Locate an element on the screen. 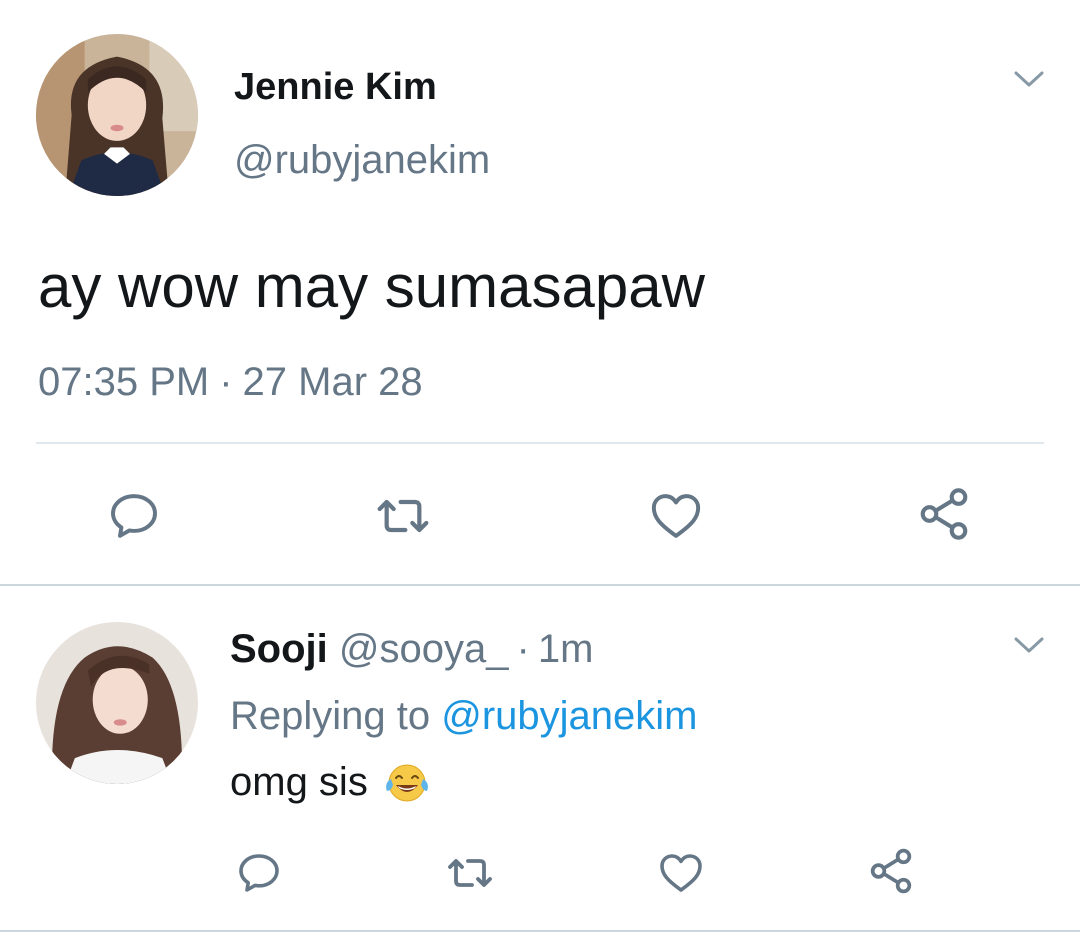  tweet-divider is located at coordinates (540, 443).